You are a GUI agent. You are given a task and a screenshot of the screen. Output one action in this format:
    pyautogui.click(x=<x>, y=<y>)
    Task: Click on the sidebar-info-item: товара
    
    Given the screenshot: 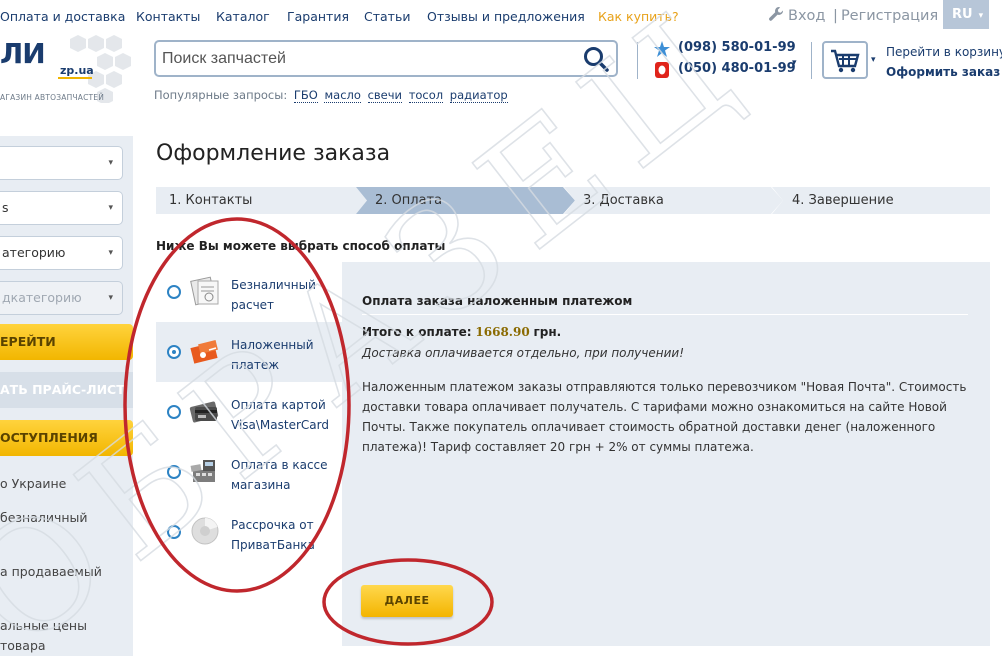 What is the action you would take?
    pyautogui.click(x=23, y=645)
    